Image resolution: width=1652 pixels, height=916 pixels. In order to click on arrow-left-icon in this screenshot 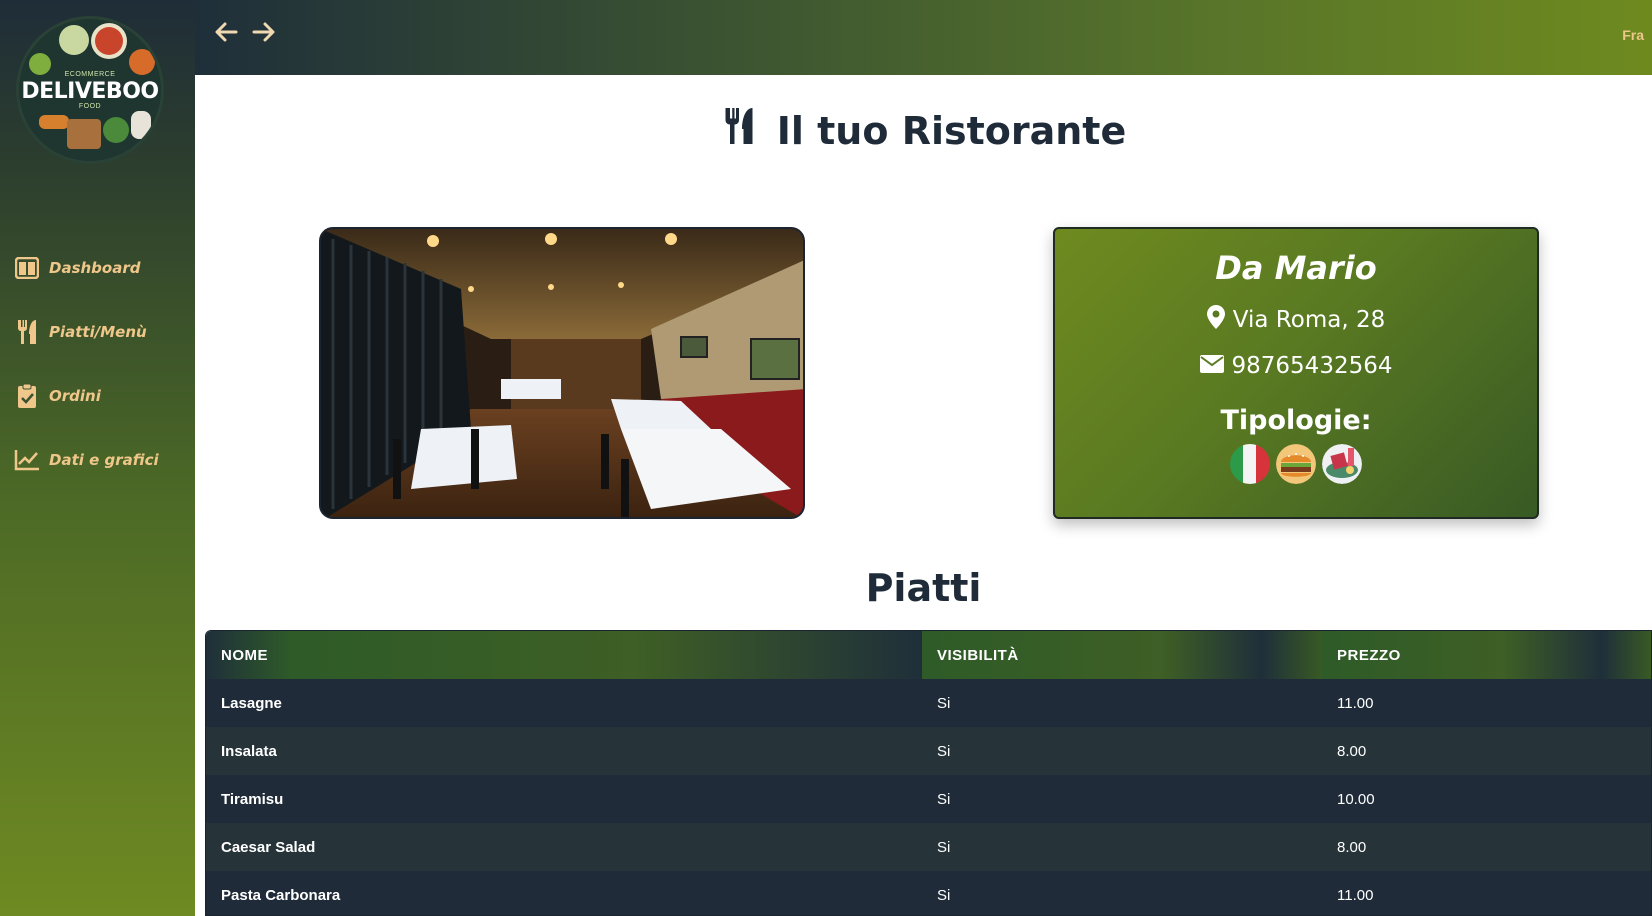, I will do `click(226, 34)`.